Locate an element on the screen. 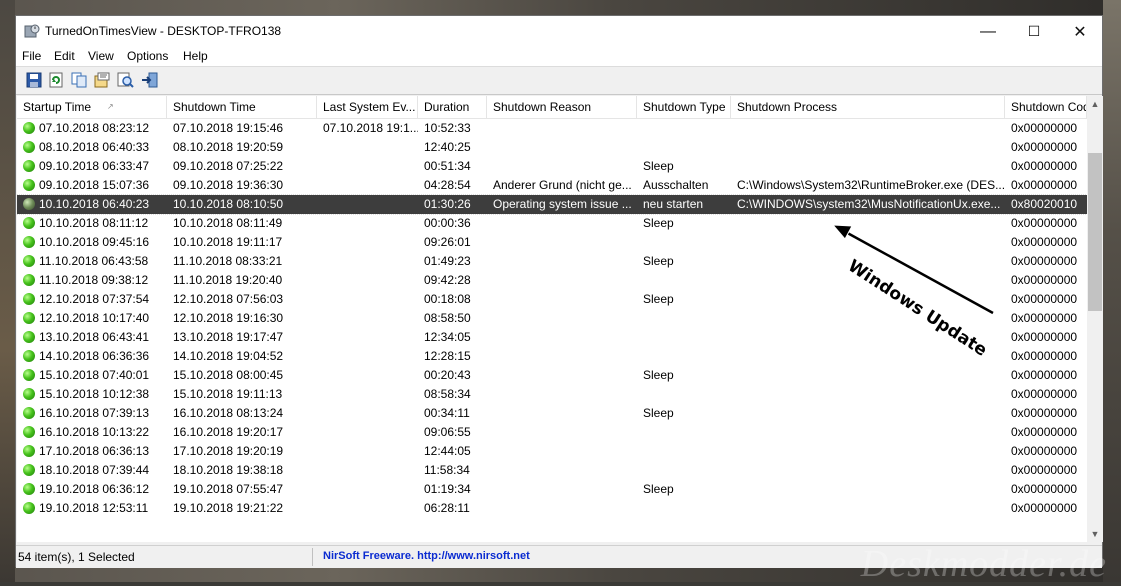  cell-shutdown-time: 13.10.2018 19:17:47 is located at coordinates (228, 337).